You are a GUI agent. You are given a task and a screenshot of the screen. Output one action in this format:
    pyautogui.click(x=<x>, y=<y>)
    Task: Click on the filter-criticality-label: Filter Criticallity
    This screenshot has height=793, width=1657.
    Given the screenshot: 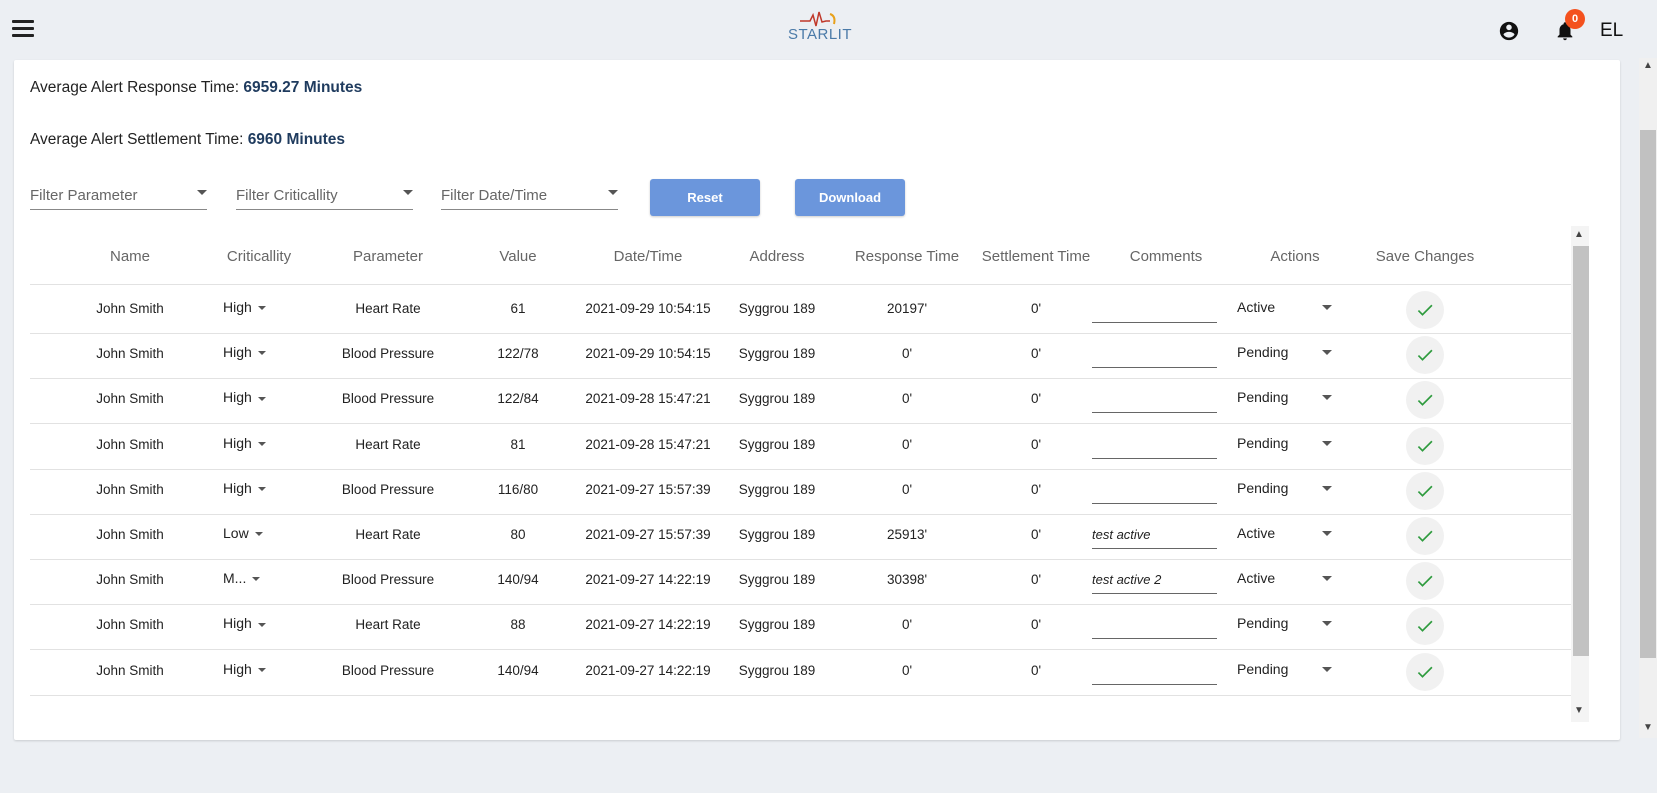 What is the action you would take?
    pyautogui.click(x=287, y=195)
    